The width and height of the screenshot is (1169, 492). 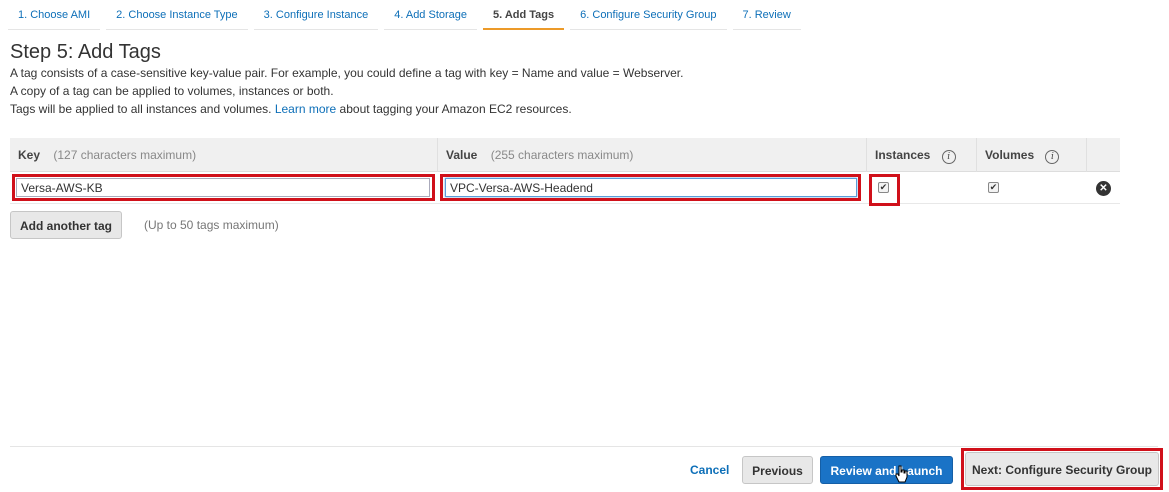 What do you see at coordinates (125, 155) in the screenshot?
I see `key-header-hint: (127 characters maximum)` at bounding box center [125, 155].